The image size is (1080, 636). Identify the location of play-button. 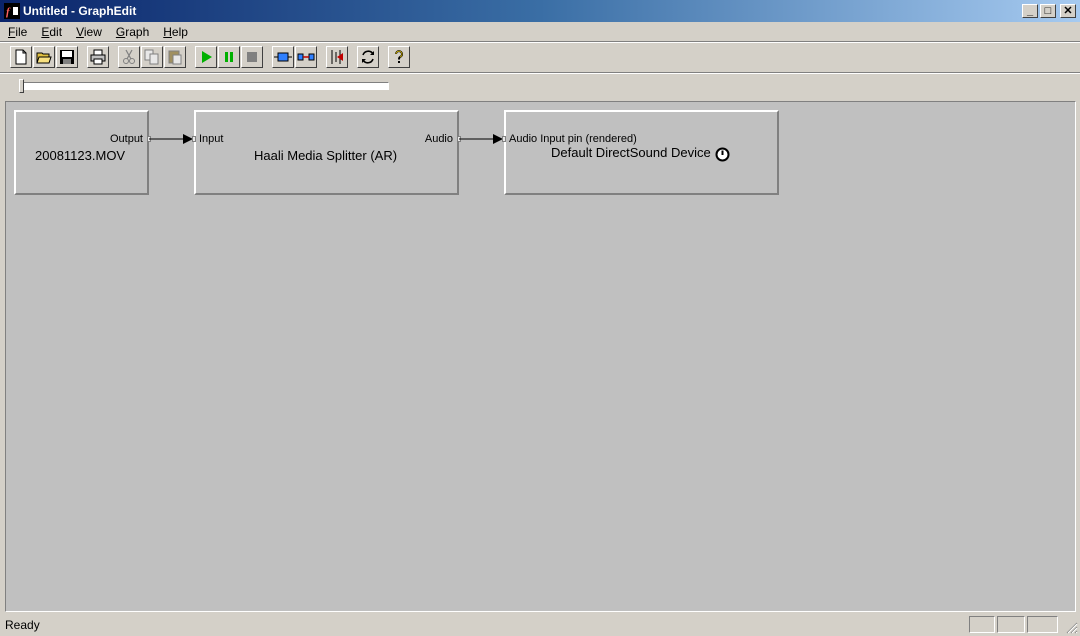
(206, 57).